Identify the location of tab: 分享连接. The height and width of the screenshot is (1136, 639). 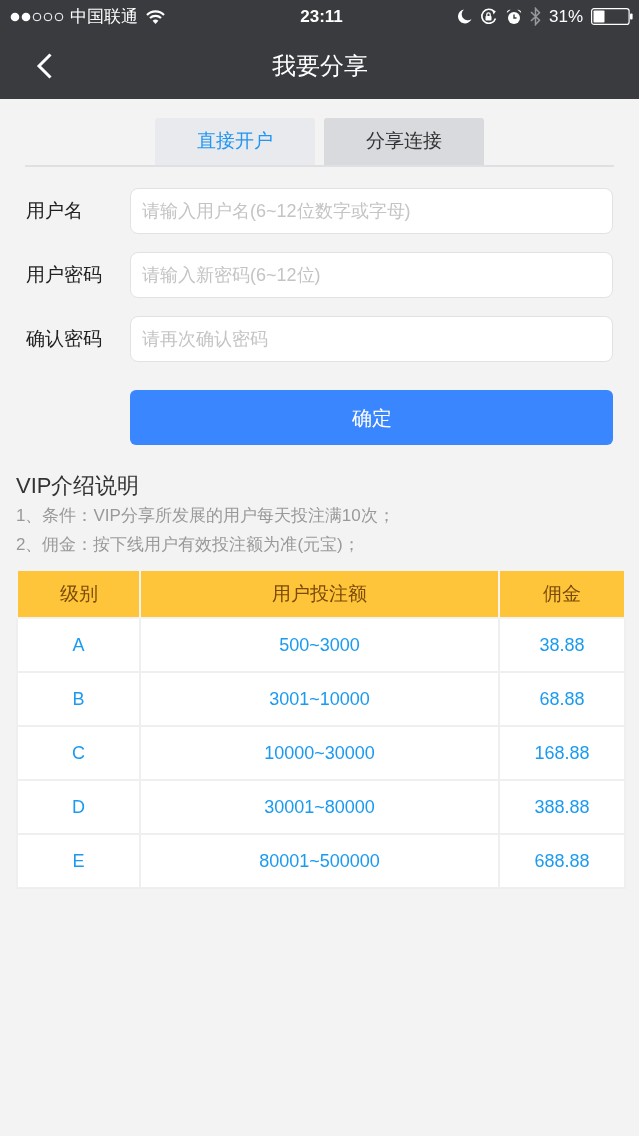
(404, 141).